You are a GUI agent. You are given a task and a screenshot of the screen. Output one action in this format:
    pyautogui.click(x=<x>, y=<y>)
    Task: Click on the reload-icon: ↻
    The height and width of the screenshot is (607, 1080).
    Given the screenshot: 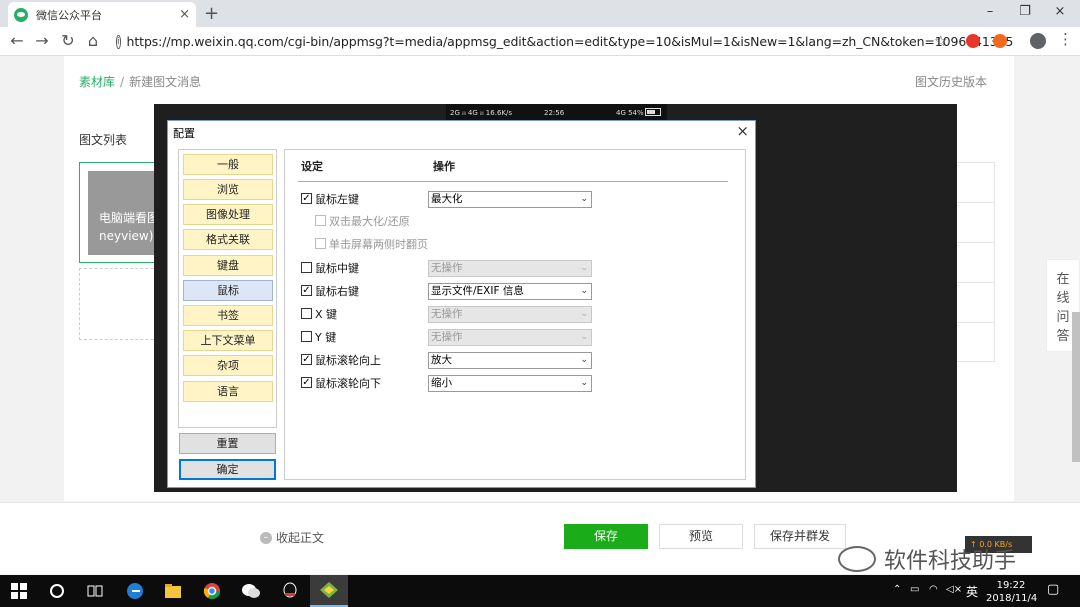 What is the action you would take?
    pyautogui.click(x=68, y=40)
    